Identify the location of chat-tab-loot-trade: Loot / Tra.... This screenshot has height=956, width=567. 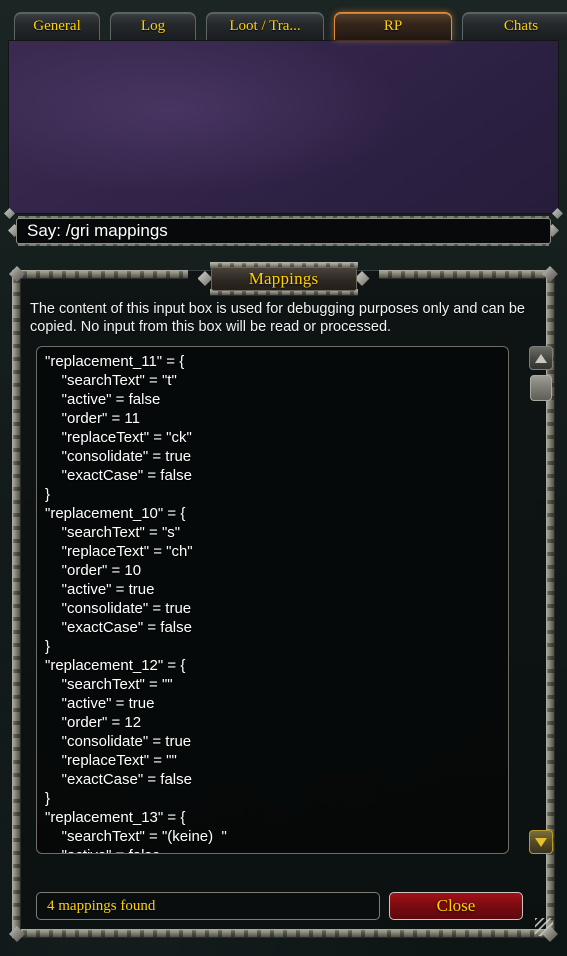
(265, 26).